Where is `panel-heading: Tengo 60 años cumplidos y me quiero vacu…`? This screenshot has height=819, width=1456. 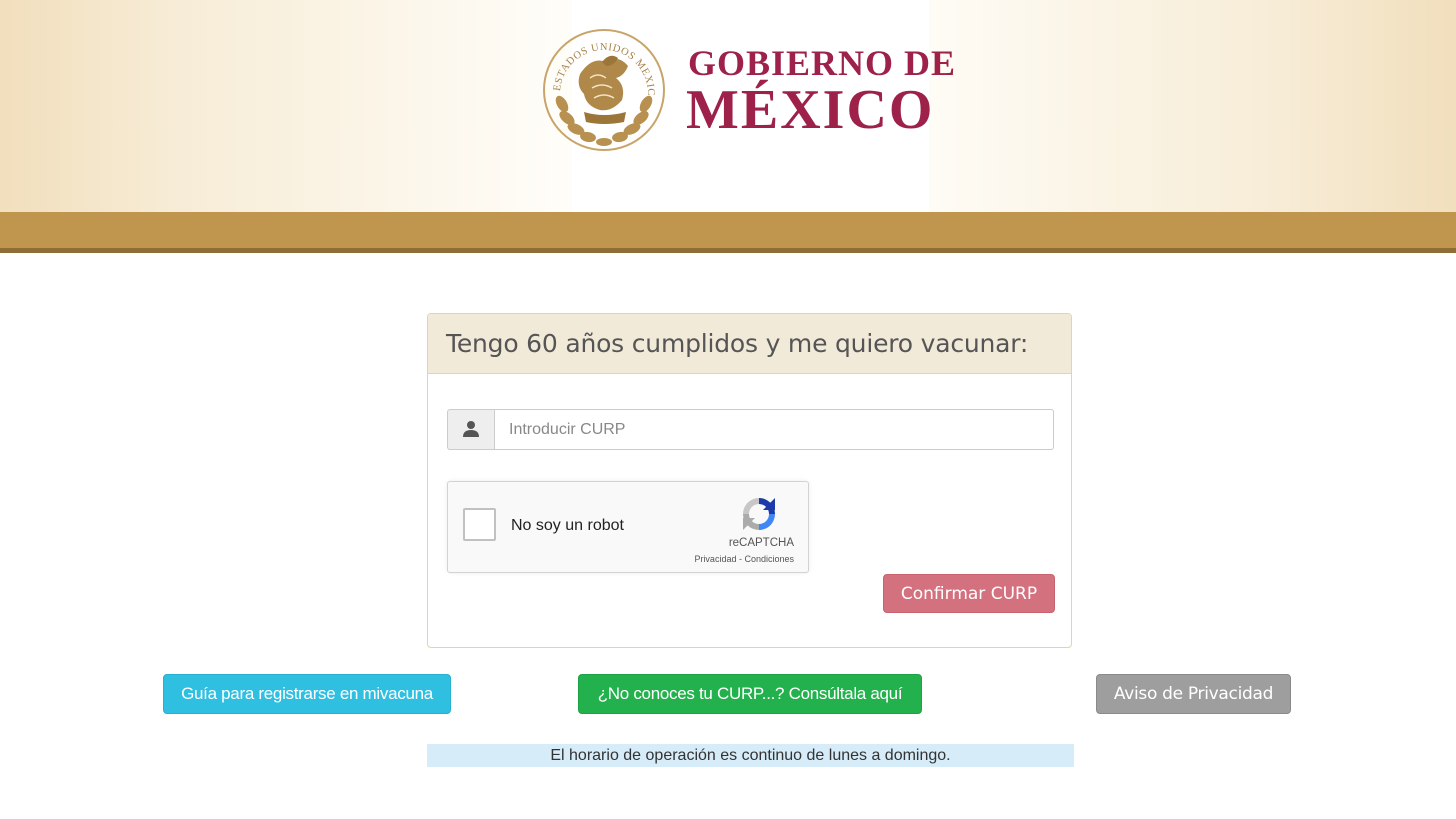 panel-heading: Tengo 60 años cumplidos y me quiero vacu… is located at coordinates (749, 344).